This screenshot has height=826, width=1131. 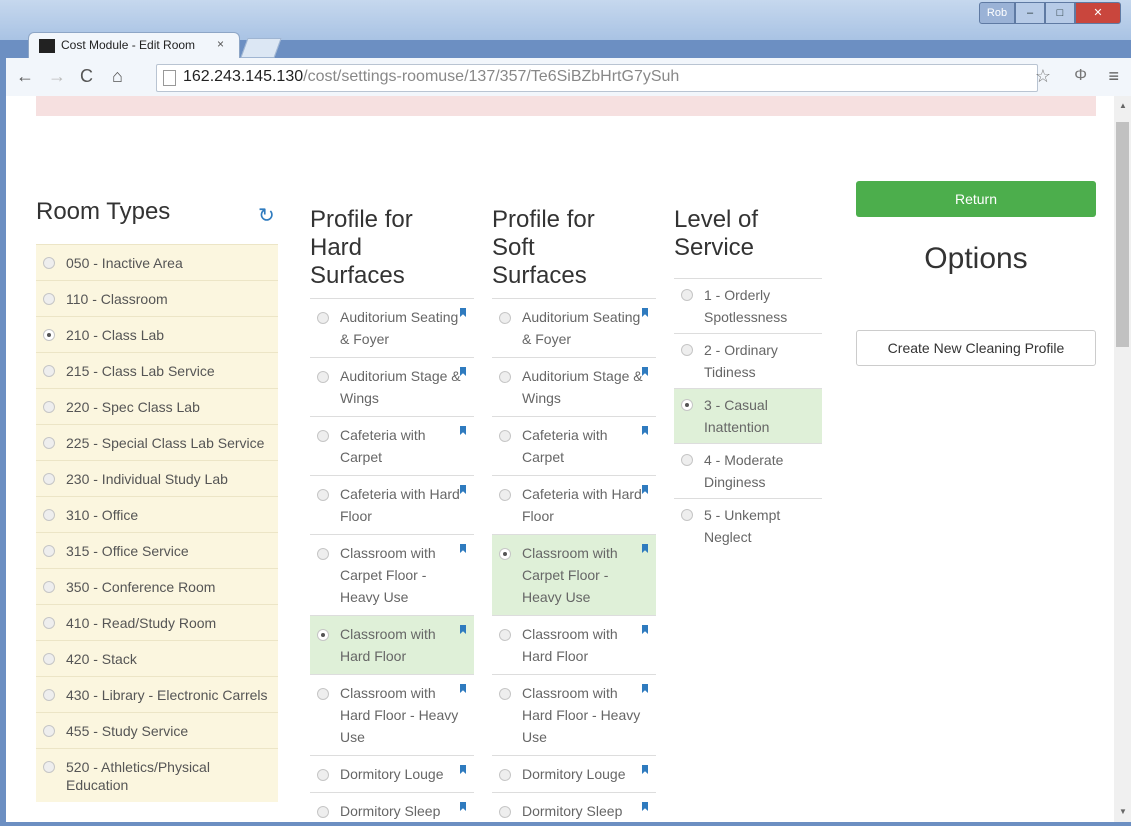 What do you see at coordinates (157, 694) in the screenshot?
I see `room-type-item: 430 - Library - Electronic Carrels` at bounding box center [157, 694].